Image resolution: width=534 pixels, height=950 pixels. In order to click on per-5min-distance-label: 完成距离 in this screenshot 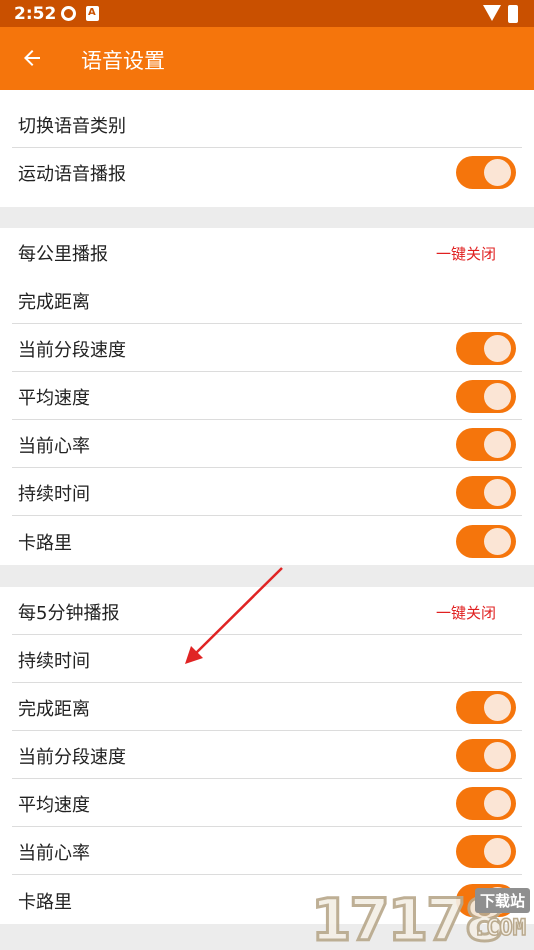, I will do `click(54, 709)`.